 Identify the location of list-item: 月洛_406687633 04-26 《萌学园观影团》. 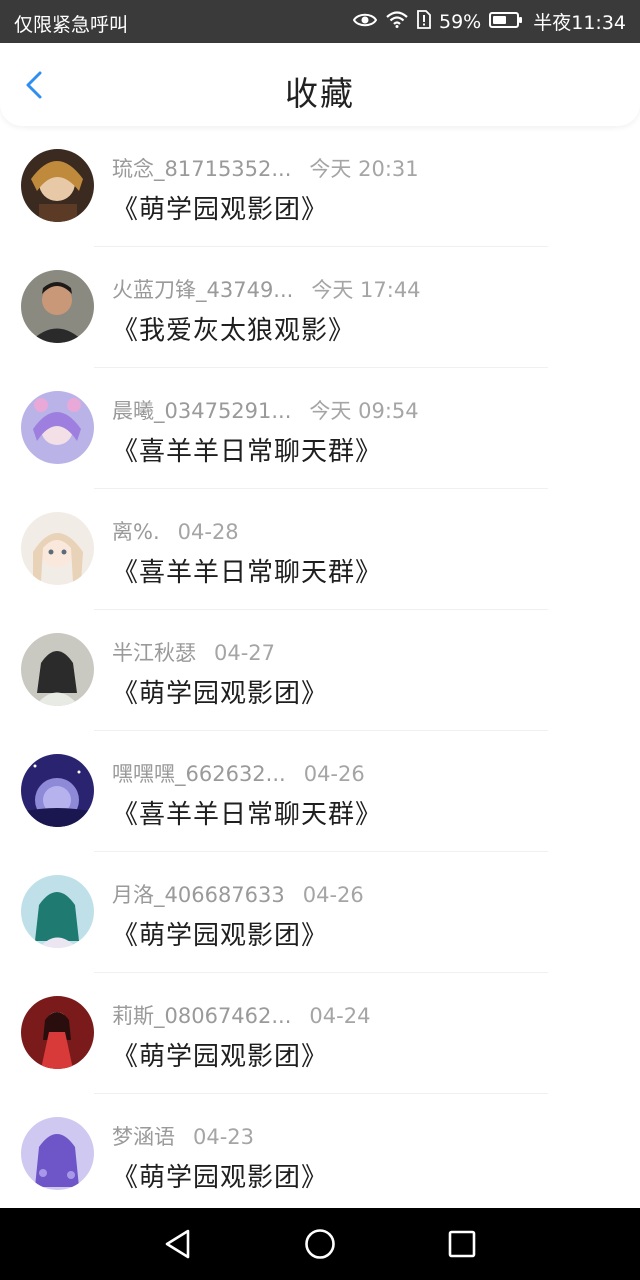
(320, 912).